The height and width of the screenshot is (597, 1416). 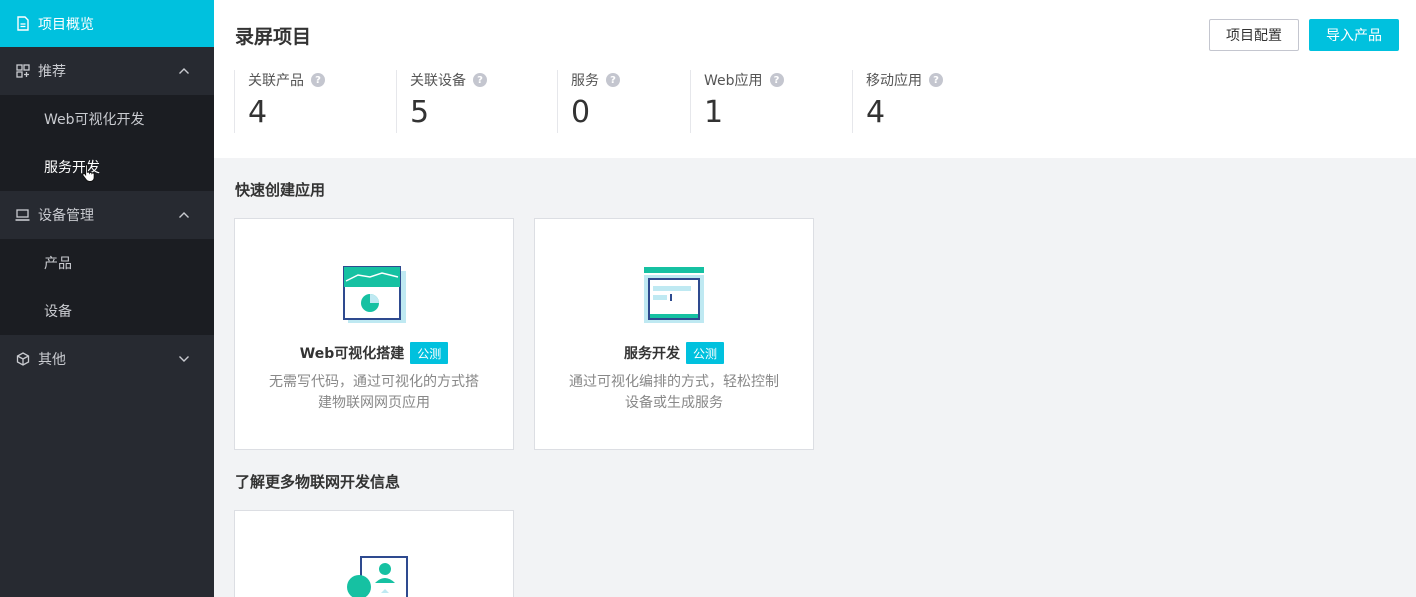 I want to click on stat-value: 1, so click(x=714, y=112).